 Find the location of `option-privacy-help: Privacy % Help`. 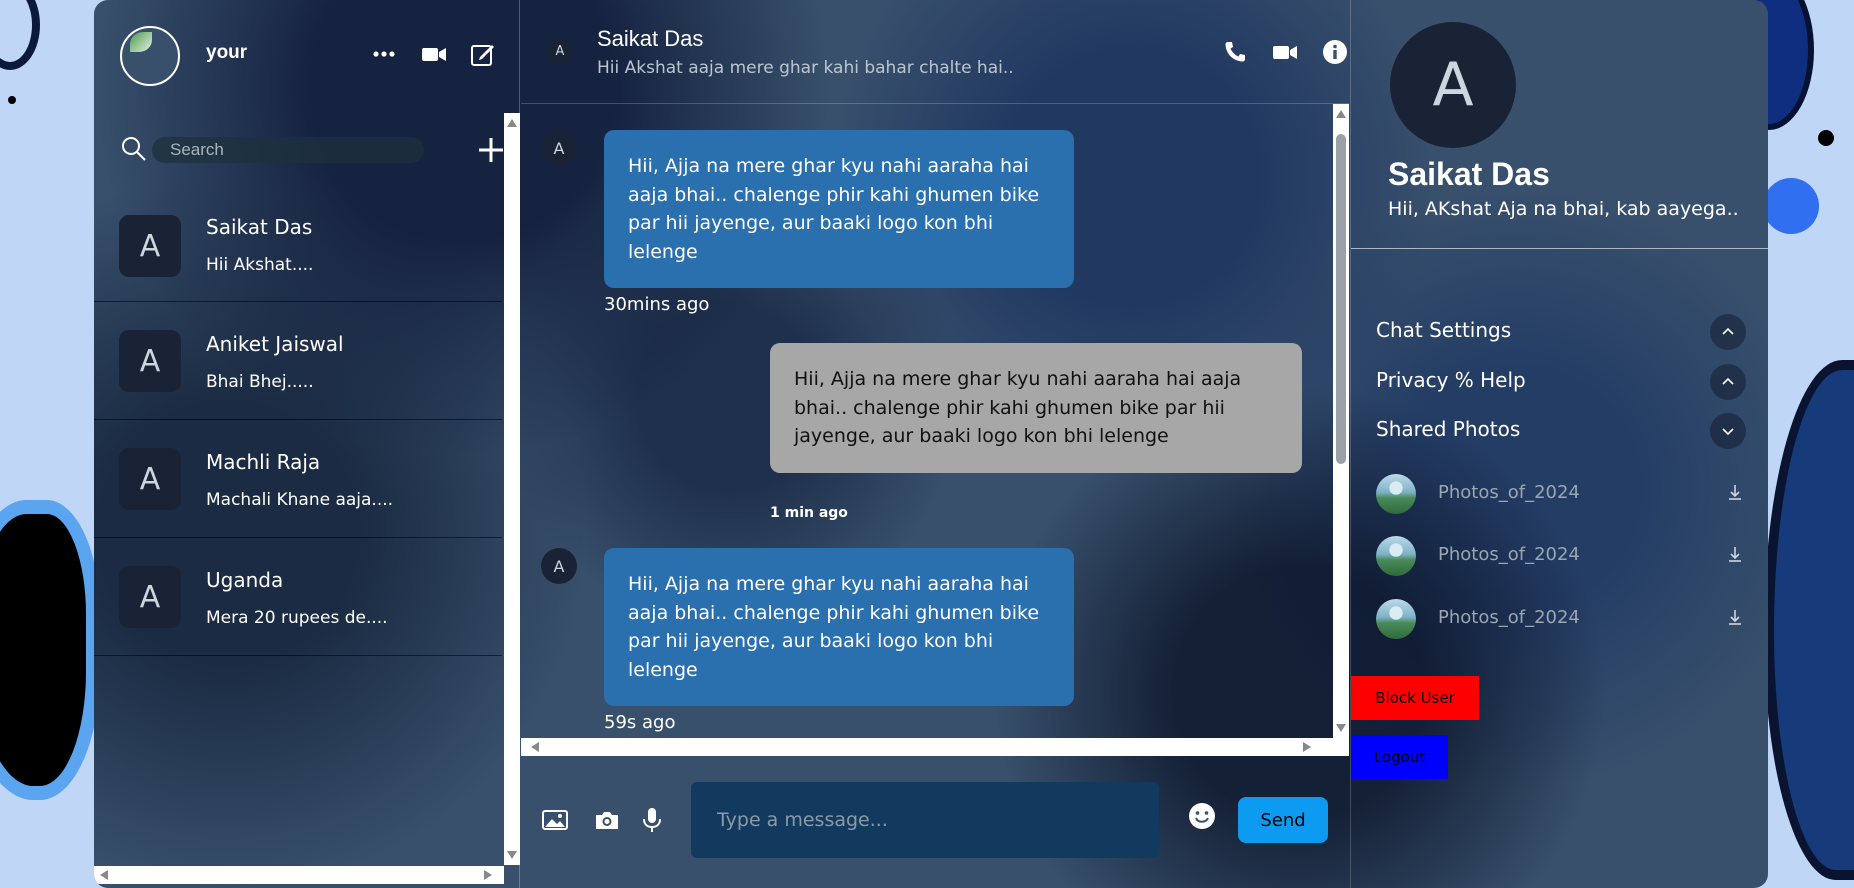

option-privacy-help: Privacy % Help is located at coordinates (1561, 382).